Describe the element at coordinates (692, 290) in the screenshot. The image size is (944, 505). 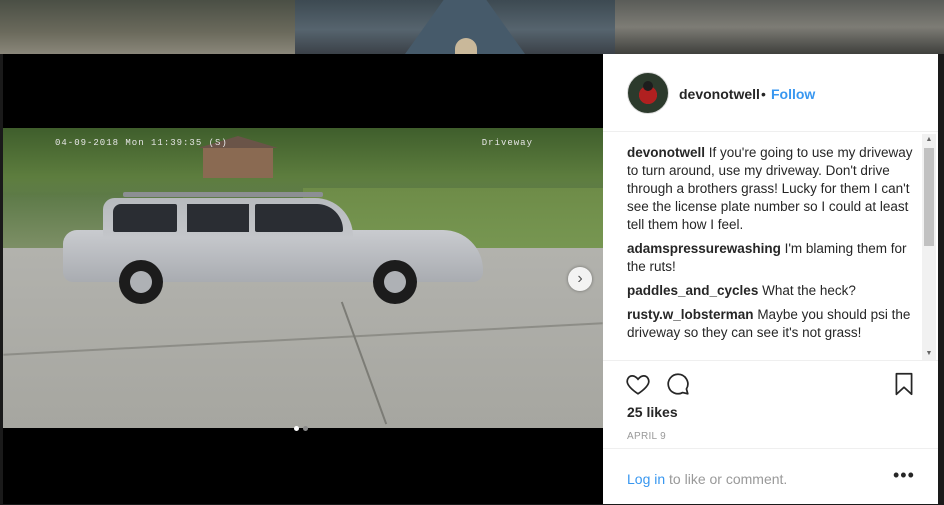
I see `comment-username: paddles_and_cycles` at that location.